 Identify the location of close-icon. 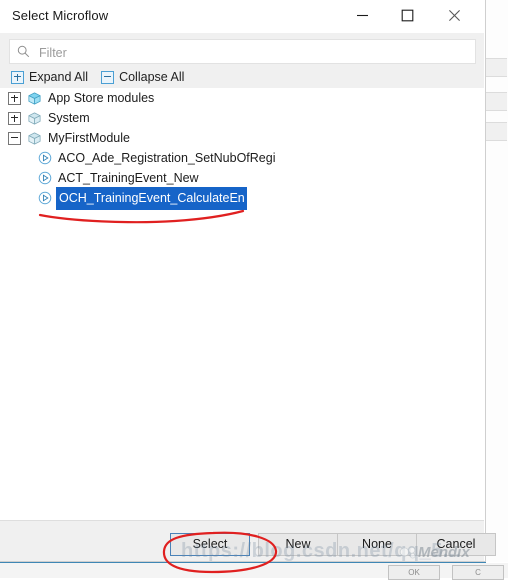
(454, 15).